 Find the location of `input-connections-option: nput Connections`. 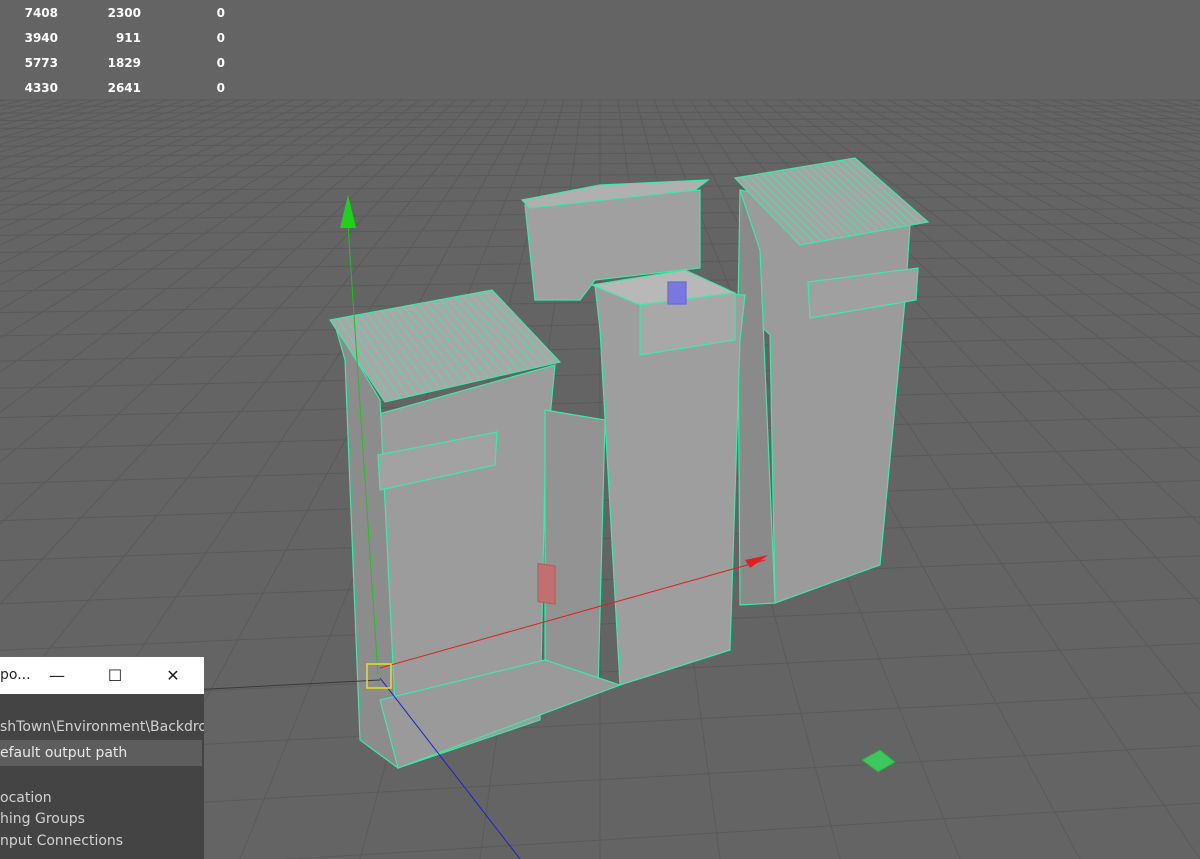

input-connections-option: nput Connections is located at coordinates (61, 841).